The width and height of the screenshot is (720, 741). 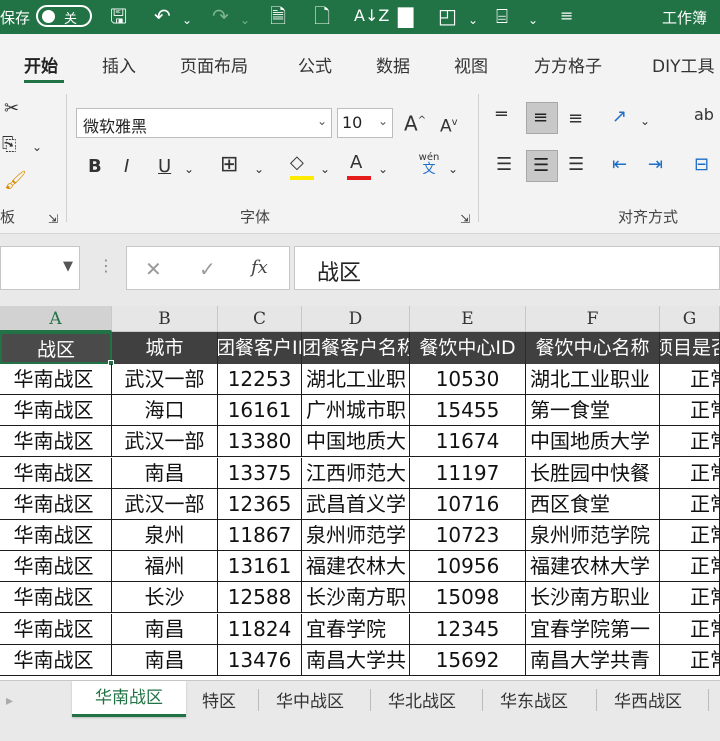 I want to click on align-top-icon: ═, so click(x=501, y=115).